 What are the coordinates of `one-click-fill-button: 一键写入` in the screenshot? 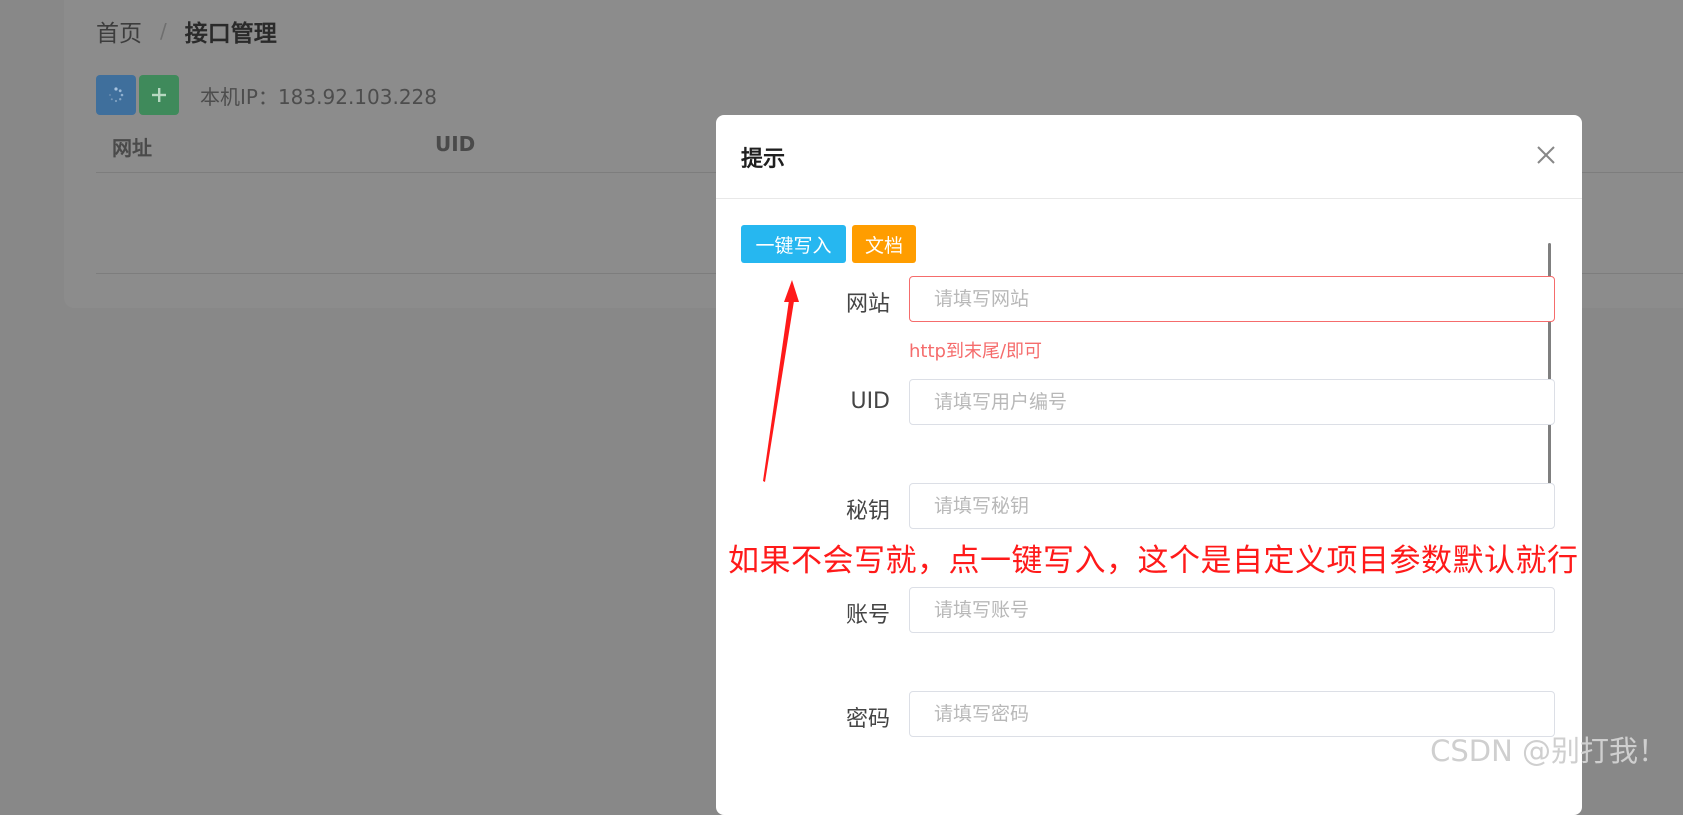 It's located at (793, 244).